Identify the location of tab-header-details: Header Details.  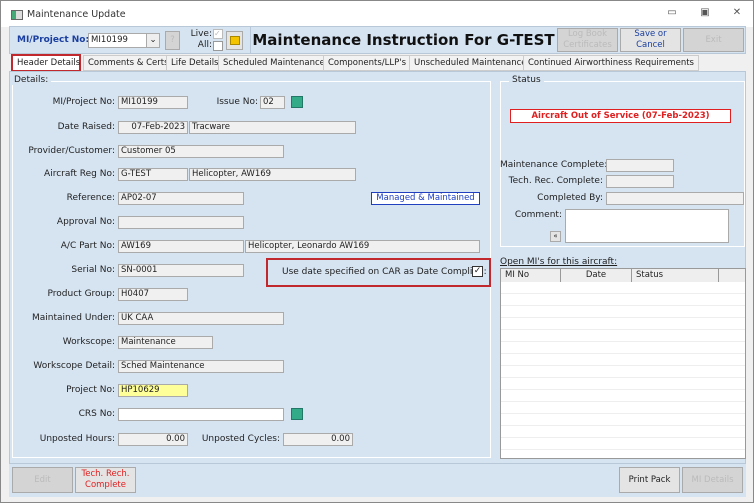
(46, 63).